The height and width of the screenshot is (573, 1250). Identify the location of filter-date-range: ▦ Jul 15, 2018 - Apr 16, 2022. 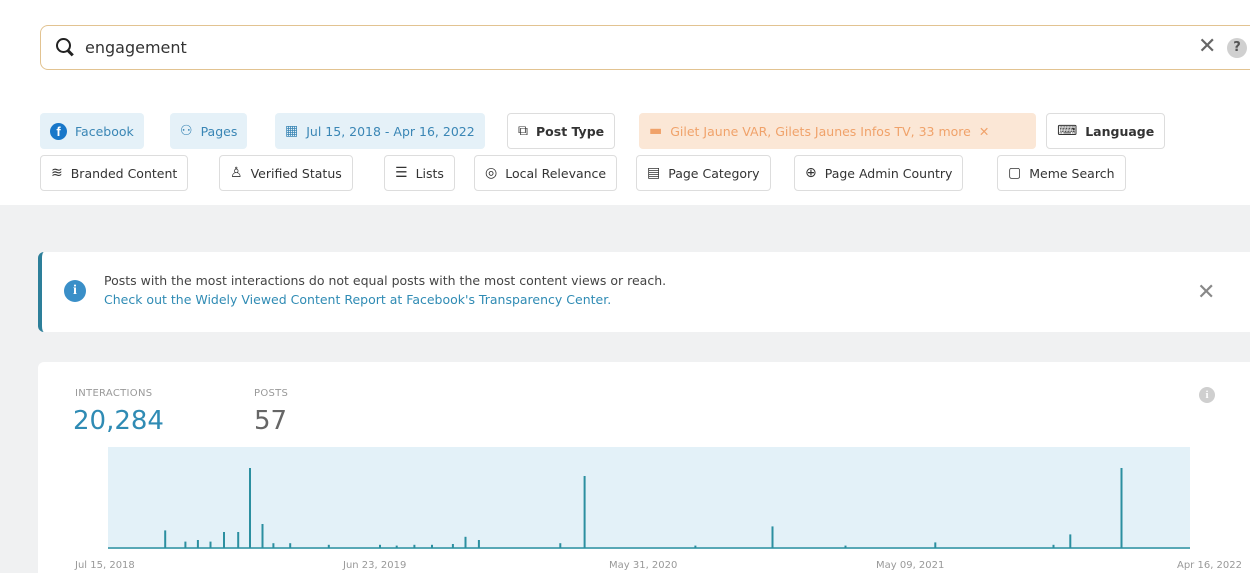
(380, 131).